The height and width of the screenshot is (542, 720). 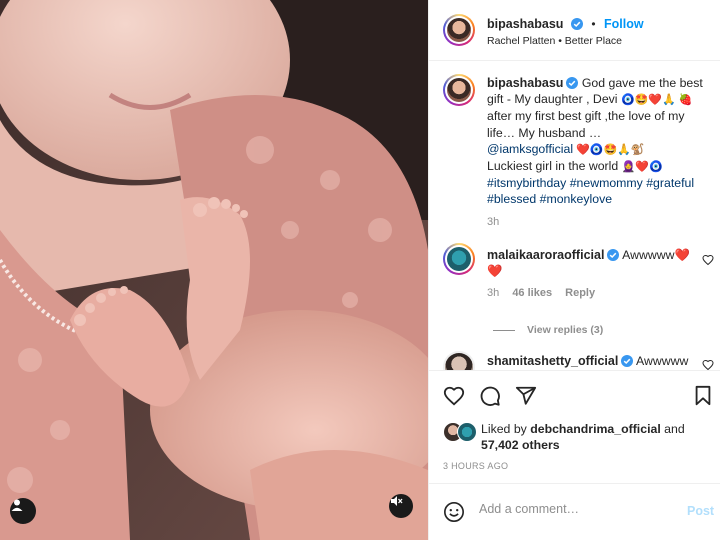 What do you see at coordinates (703, 396) in the screenshot?
I see `bookmark-icon` at bounding box center [703, 396].